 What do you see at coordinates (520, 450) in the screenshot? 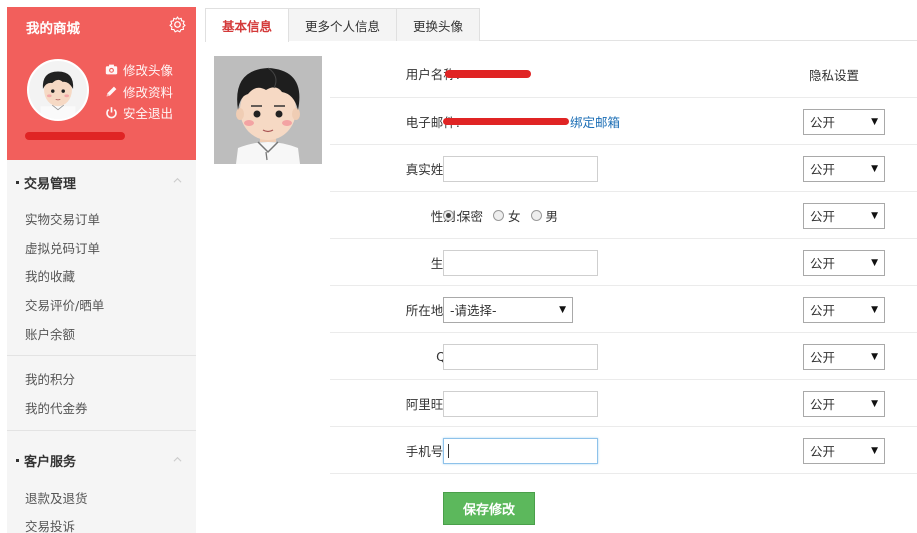
I see `phone-input` at bounding box center [520, 450].